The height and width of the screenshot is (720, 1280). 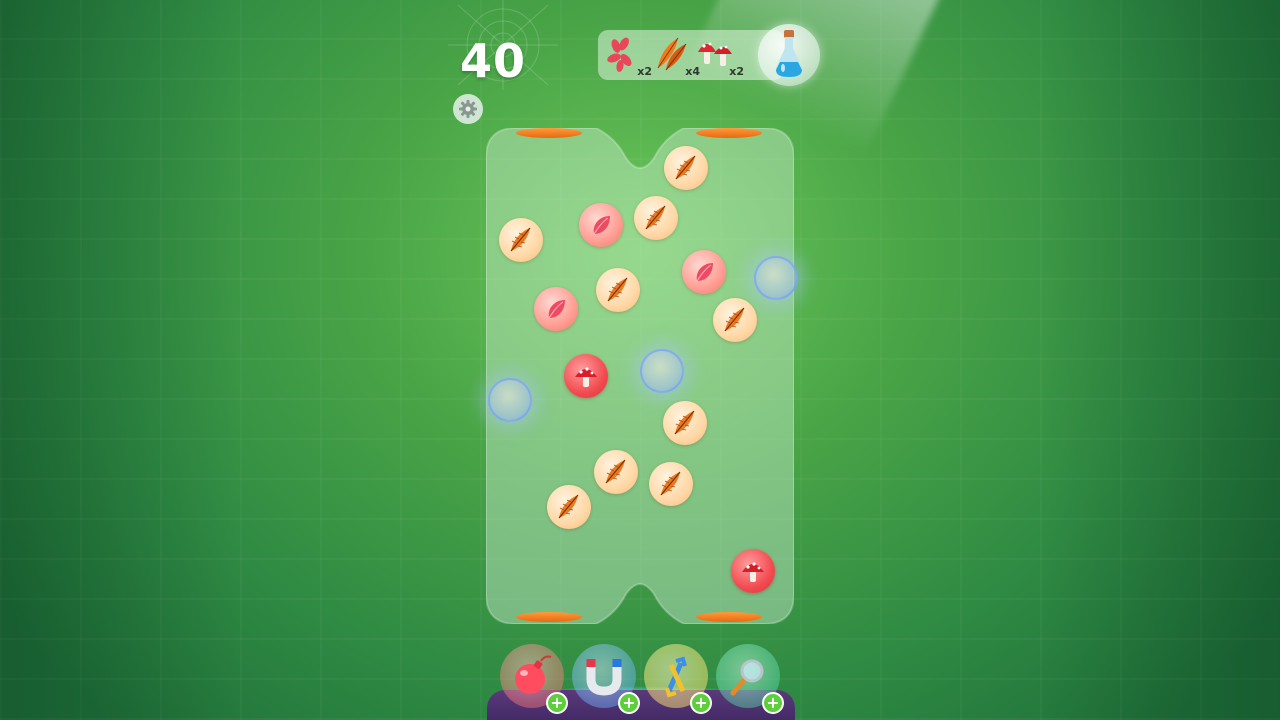 I want to click on settings-button, so click(x=468, y=109).